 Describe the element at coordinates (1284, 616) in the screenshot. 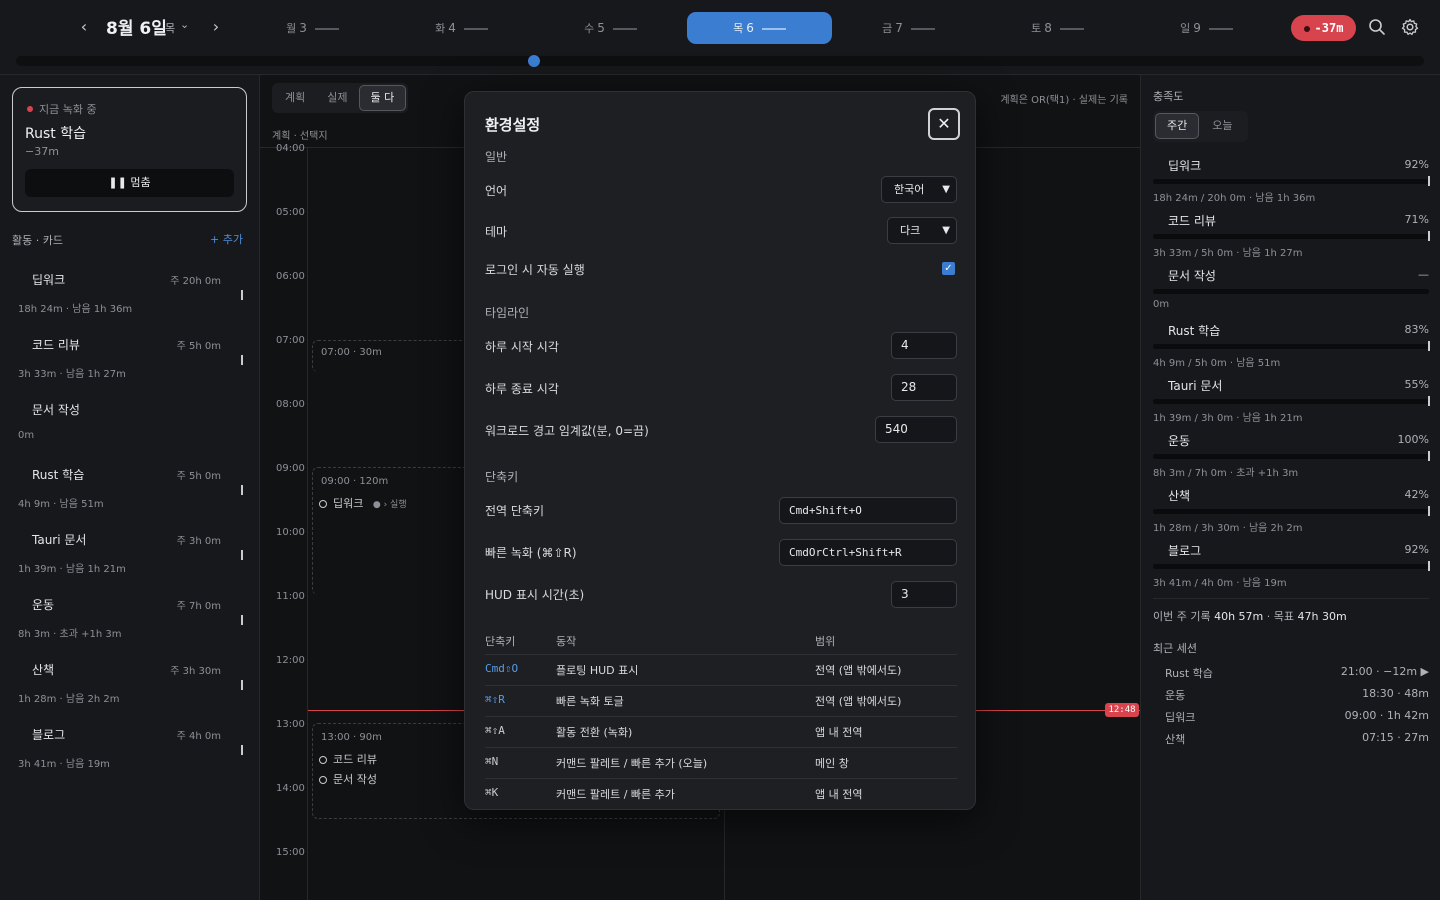

I see `goal-label: 목표` at that location.